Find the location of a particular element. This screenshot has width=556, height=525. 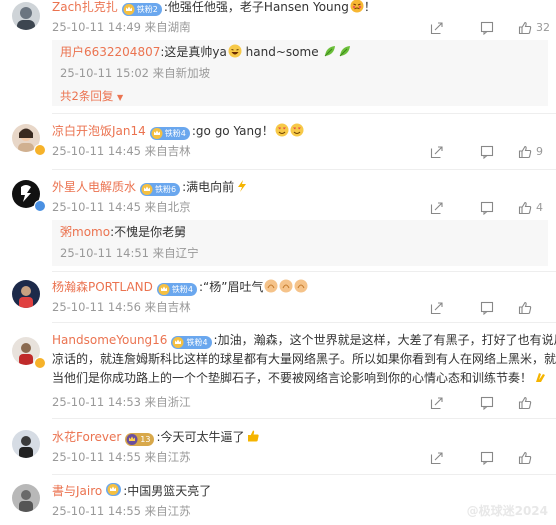

reply-meta: 25-10-11 15:02 来自新加坡 is located at coordinates (135, 73).